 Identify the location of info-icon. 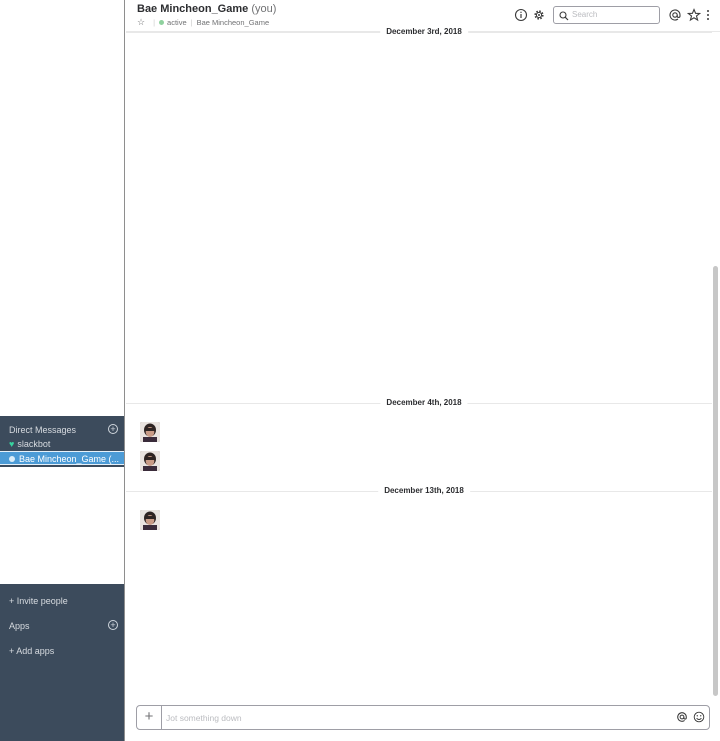
(521, 15).